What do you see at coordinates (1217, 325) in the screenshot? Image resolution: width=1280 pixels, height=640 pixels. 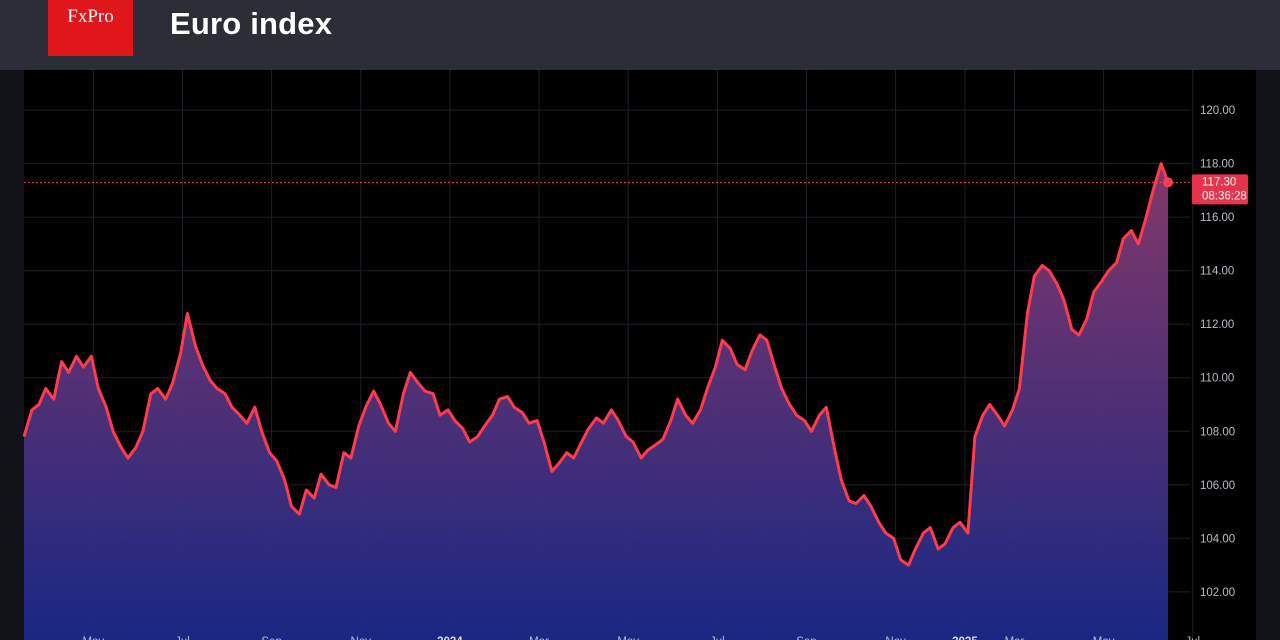 I see `y-tick-label: 112.00` at bounding box center [1217, 325].